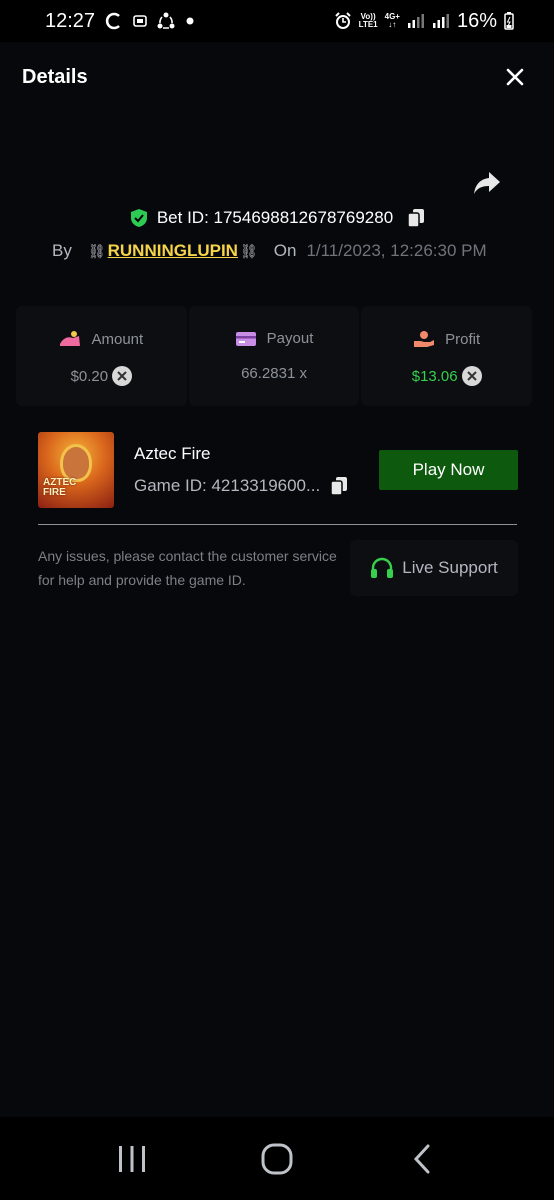  I want to click on thumbnail-text-2: FIRE, so click(54, 492).